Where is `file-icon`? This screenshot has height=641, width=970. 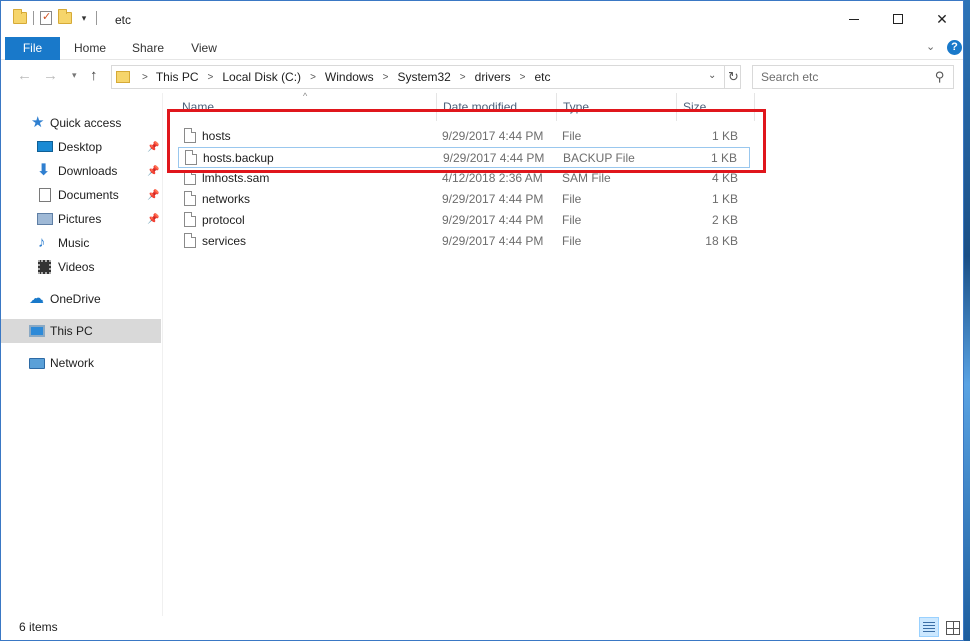 file-icon is located at coordinates (190, 198).